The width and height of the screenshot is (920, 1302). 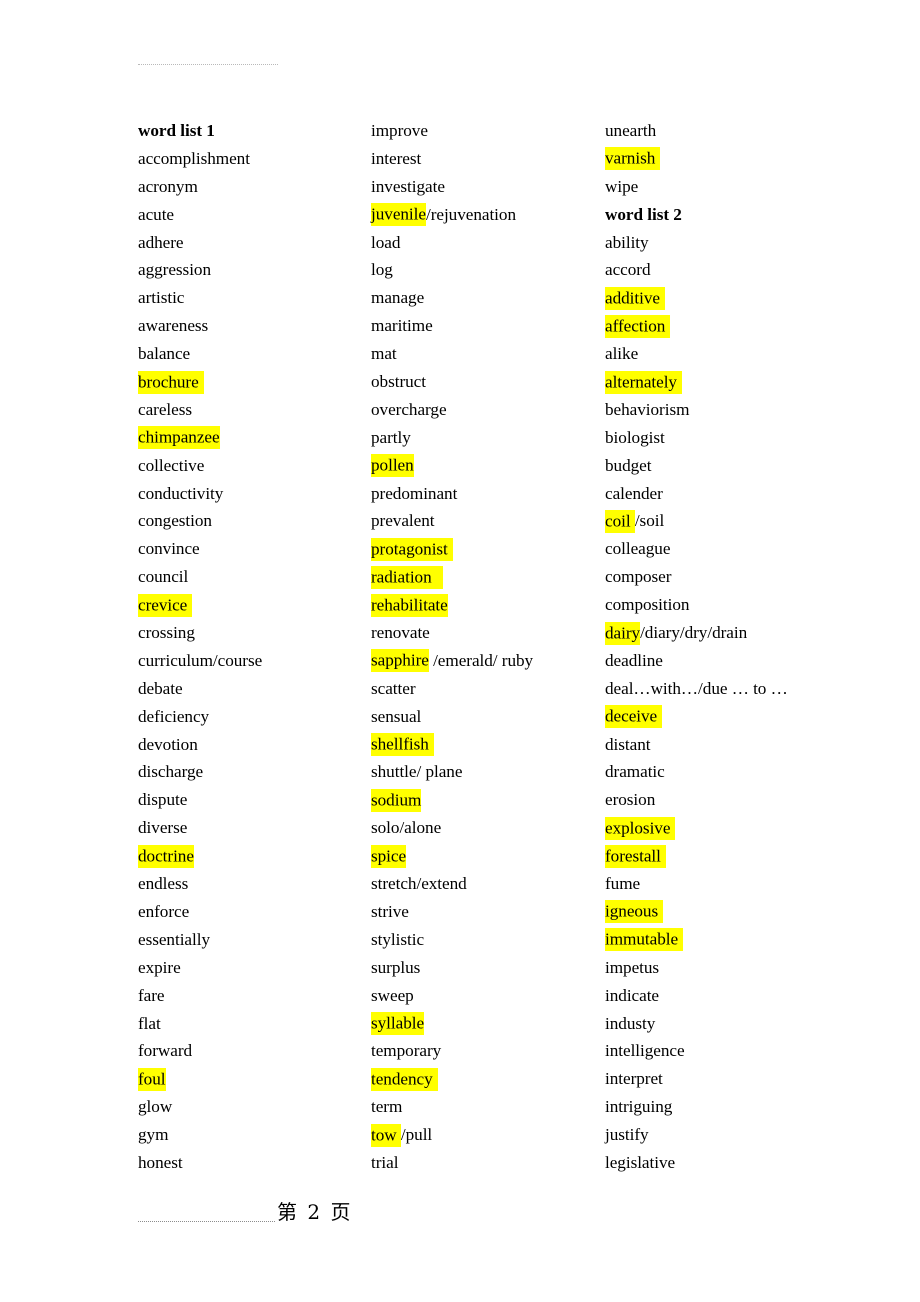 What do you see at coordinates (751, 577) in the screenshot?
I see `word-entry: composer` at bounding box center [751, 577].